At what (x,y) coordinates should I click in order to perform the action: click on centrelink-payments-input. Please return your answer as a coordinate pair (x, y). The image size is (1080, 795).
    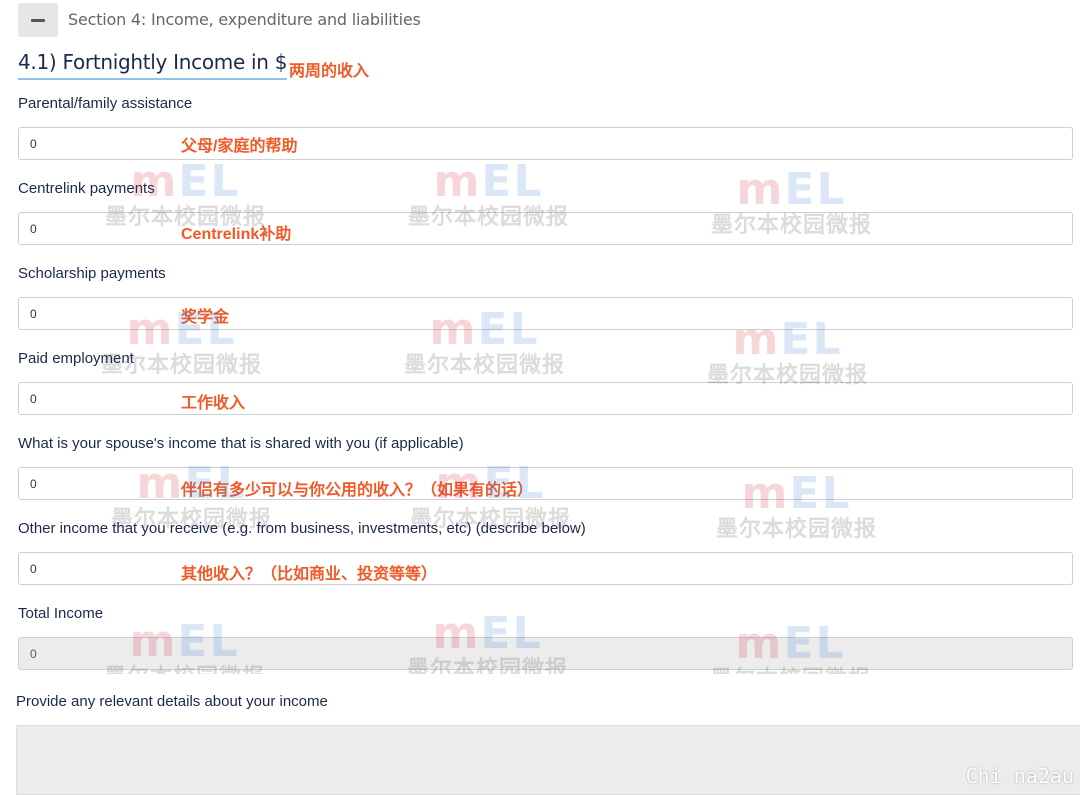
    Looking at the image, I should click on (545, 228).